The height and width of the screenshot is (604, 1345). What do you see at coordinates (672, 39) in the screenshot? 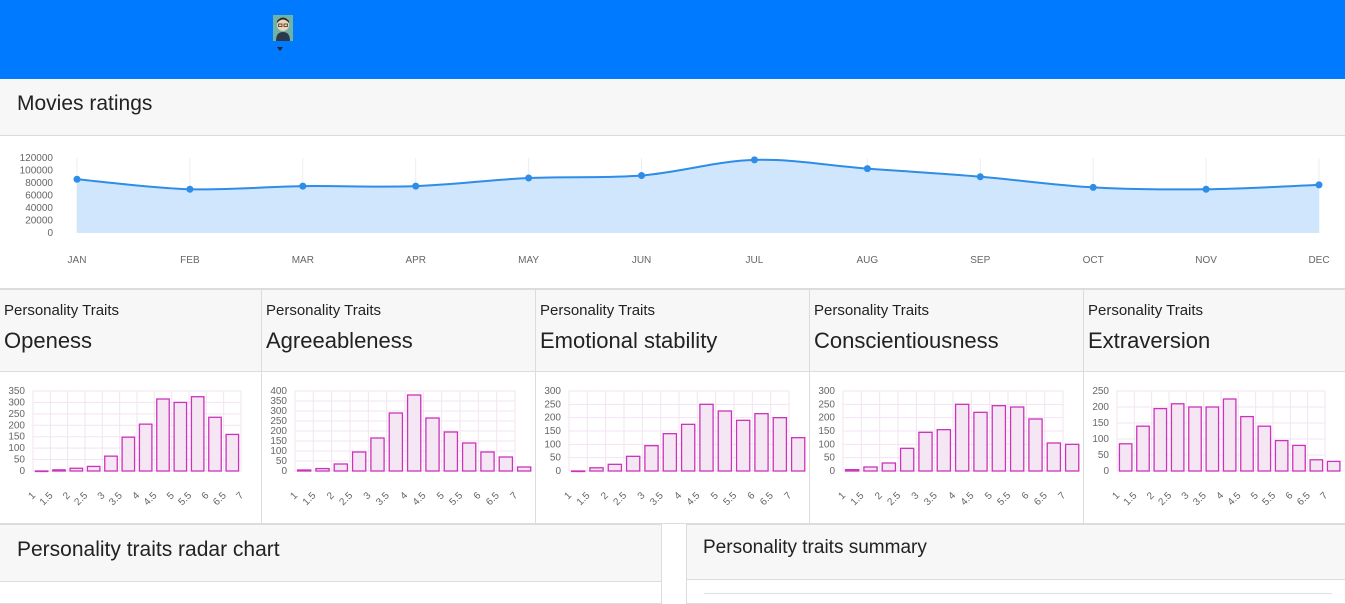
I see `top-navbar` at bounding box center [672, 39].